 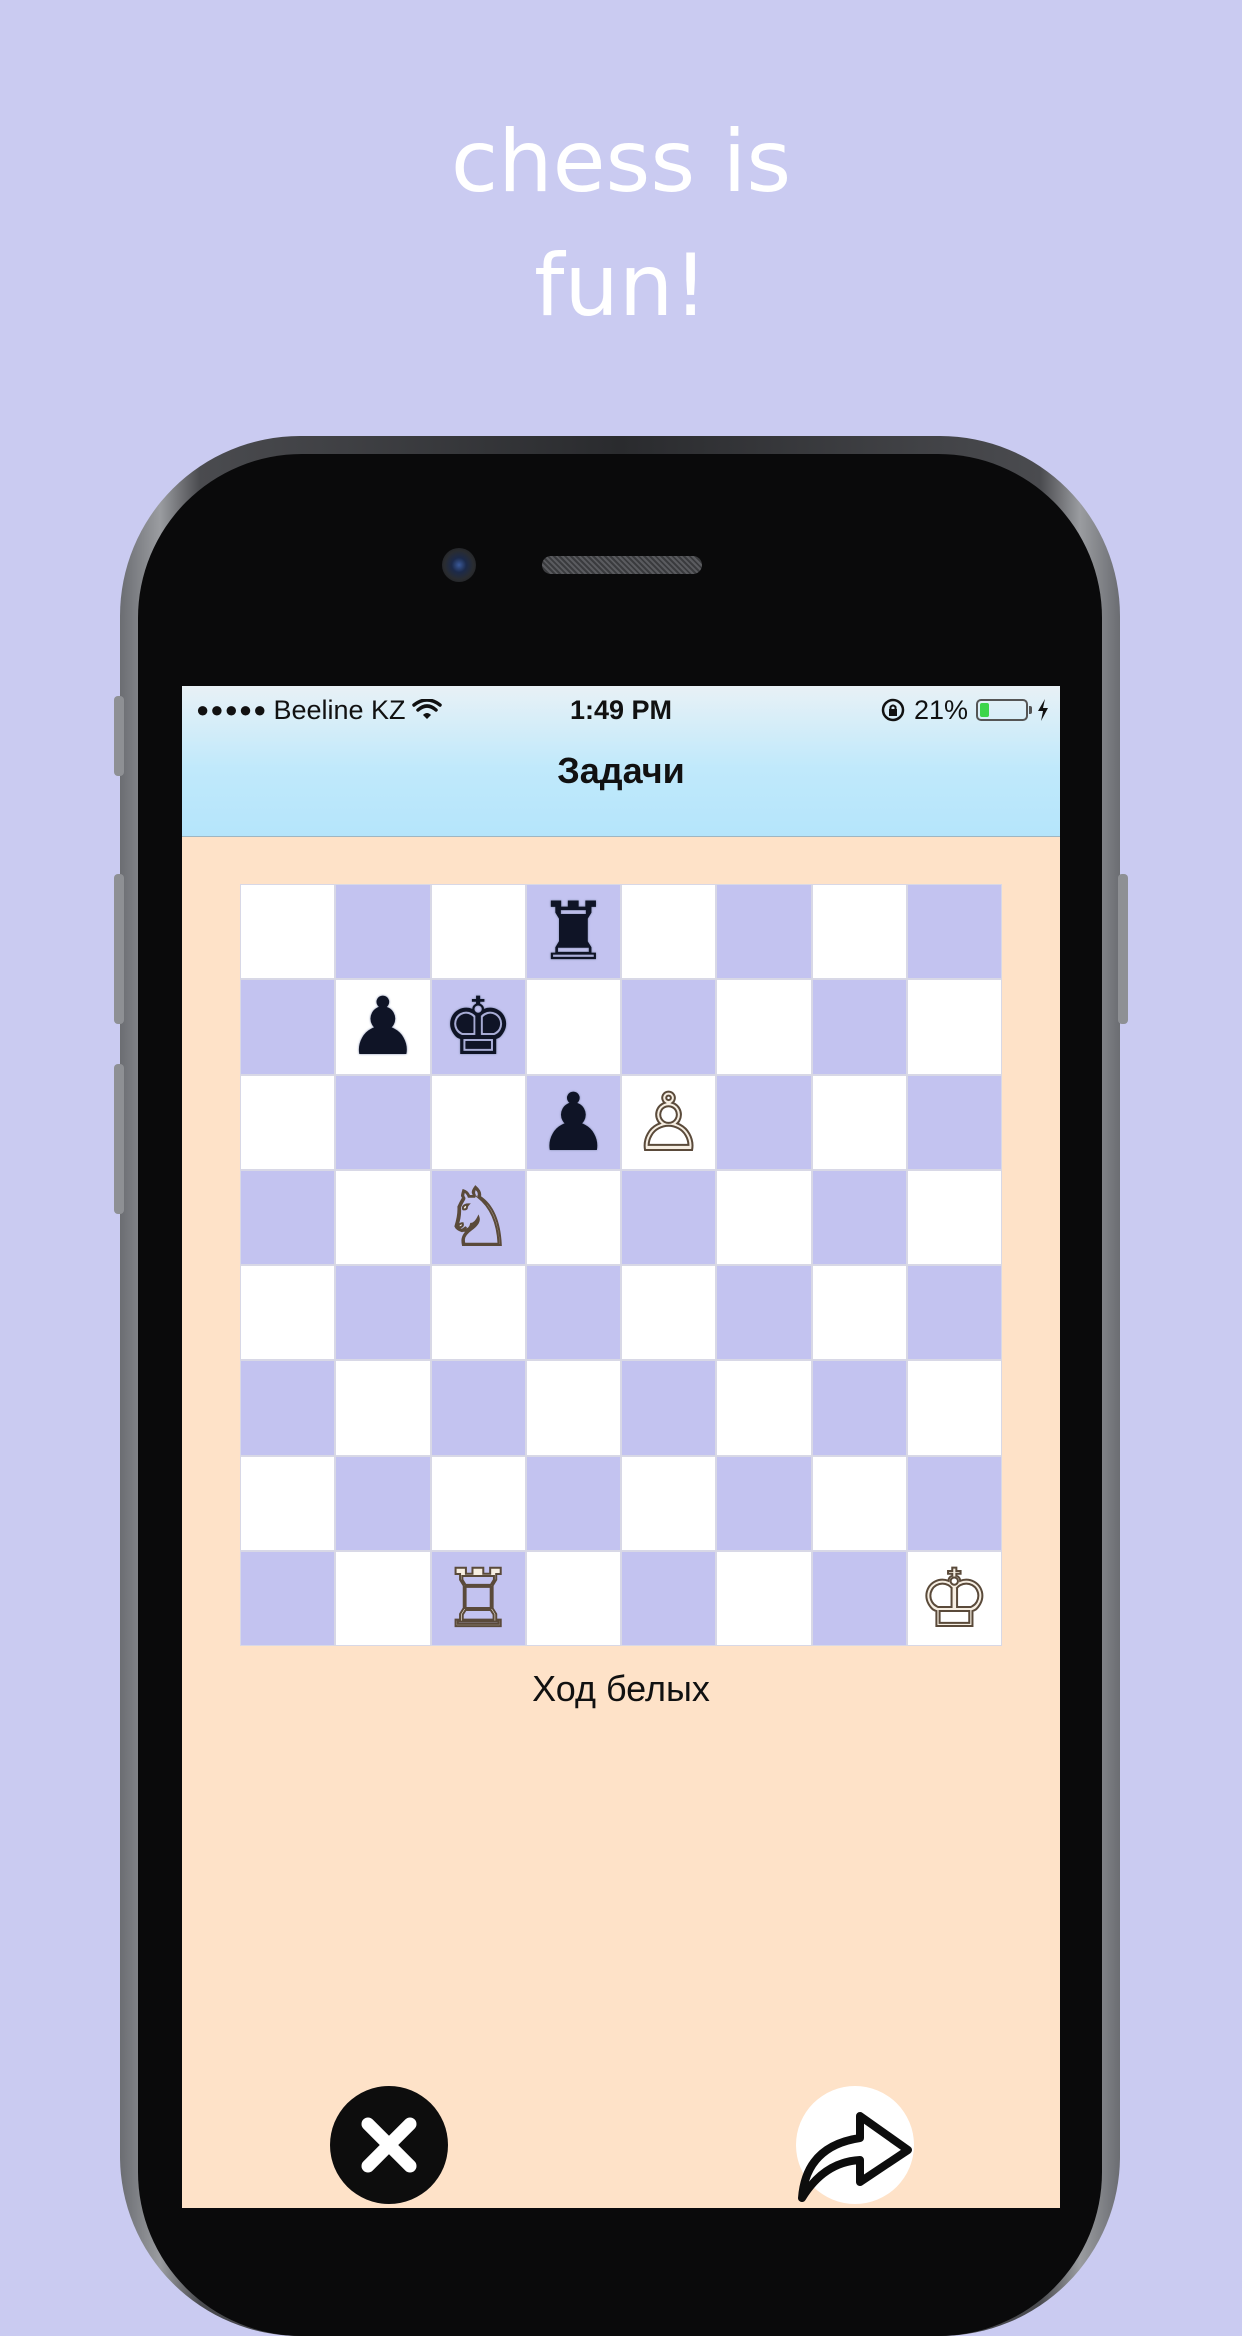 What do you see at coordinates (478, 932) in the screenshot?
I see `square-c8` at bounding box center [478, 932].